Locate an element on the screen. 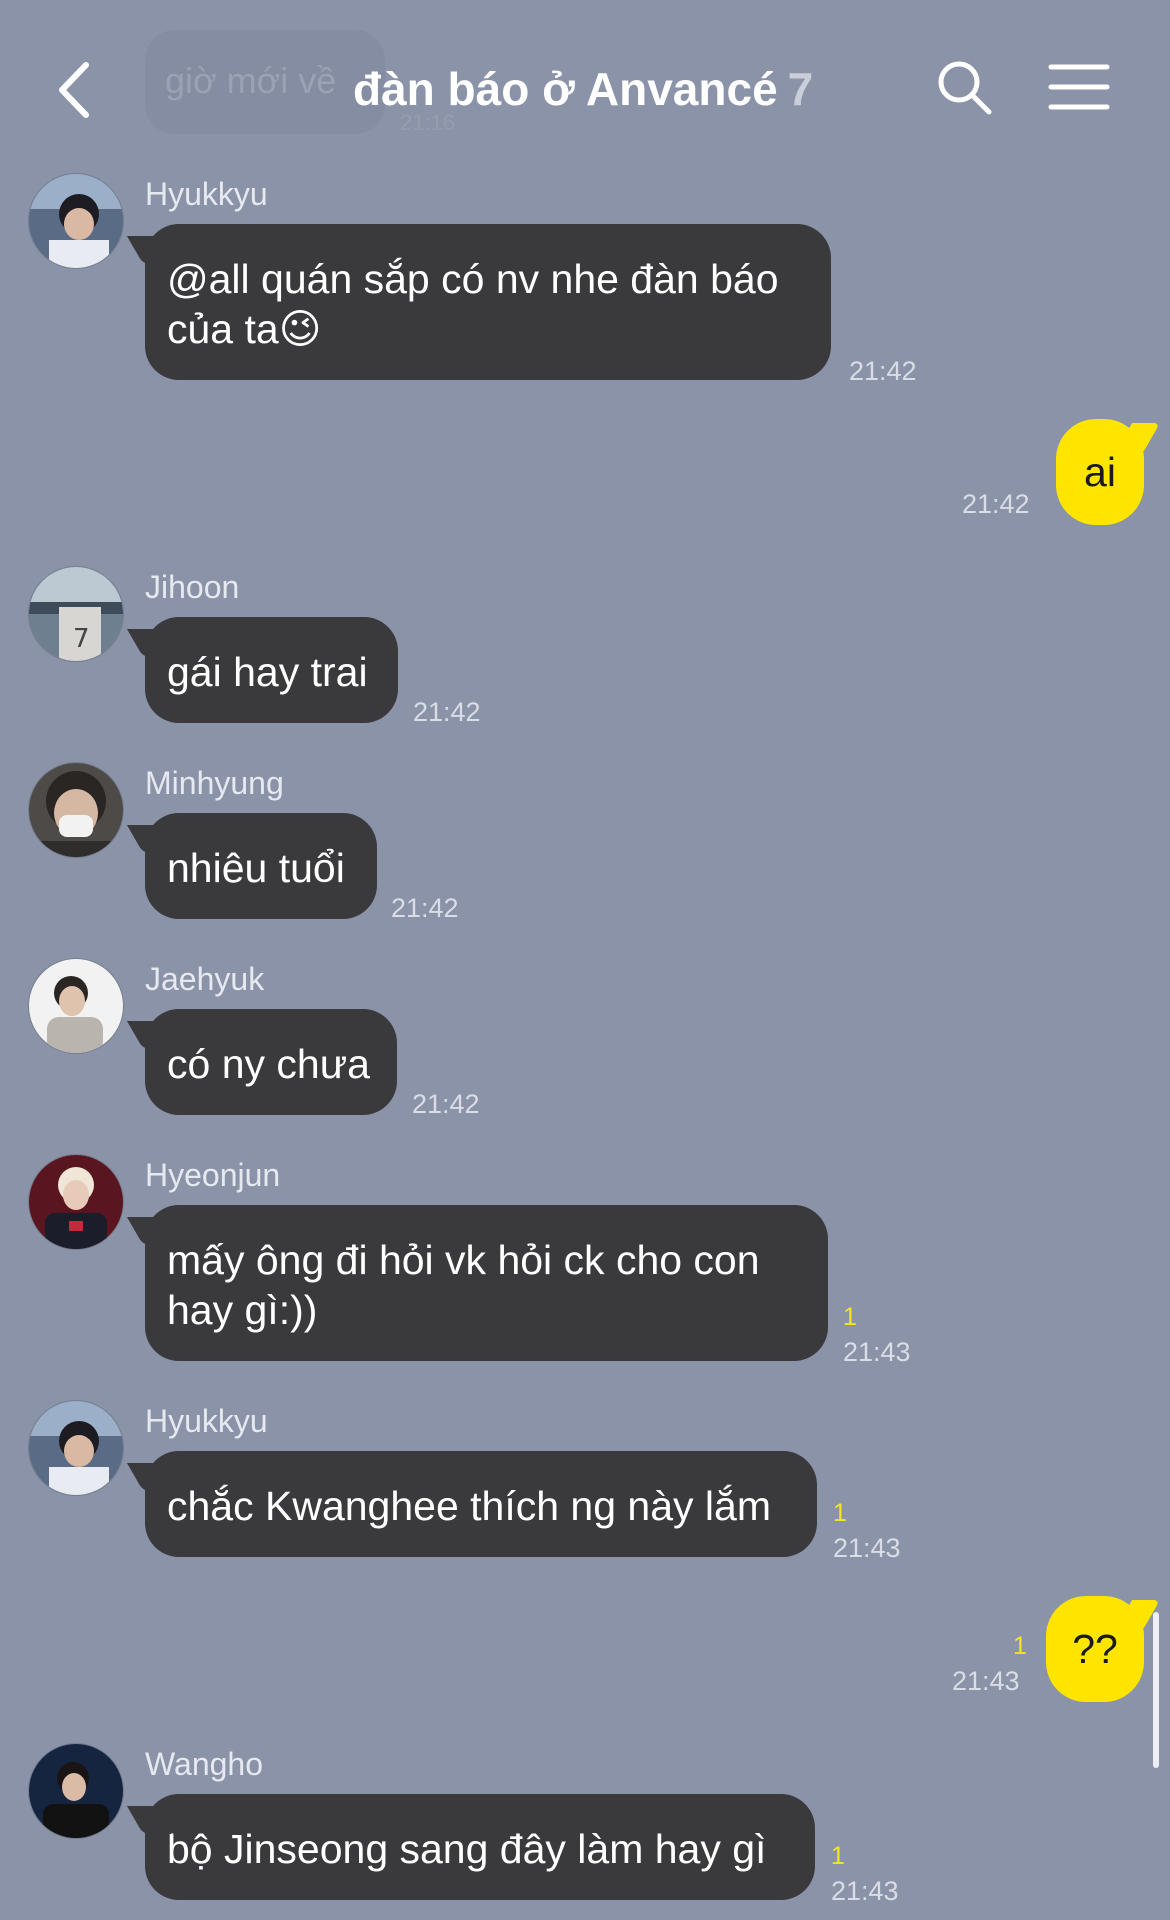  my-message-bubble: ?? is located at coordinates (1095, 1649).